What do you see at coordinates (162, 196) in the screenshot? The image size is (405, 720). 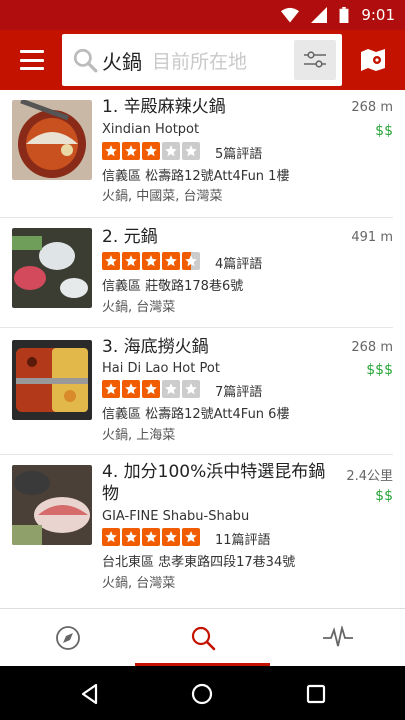 I see `restaurant-categories: 火鍋, 中國菜, 台灣菜` at bounding box center [162, 196].